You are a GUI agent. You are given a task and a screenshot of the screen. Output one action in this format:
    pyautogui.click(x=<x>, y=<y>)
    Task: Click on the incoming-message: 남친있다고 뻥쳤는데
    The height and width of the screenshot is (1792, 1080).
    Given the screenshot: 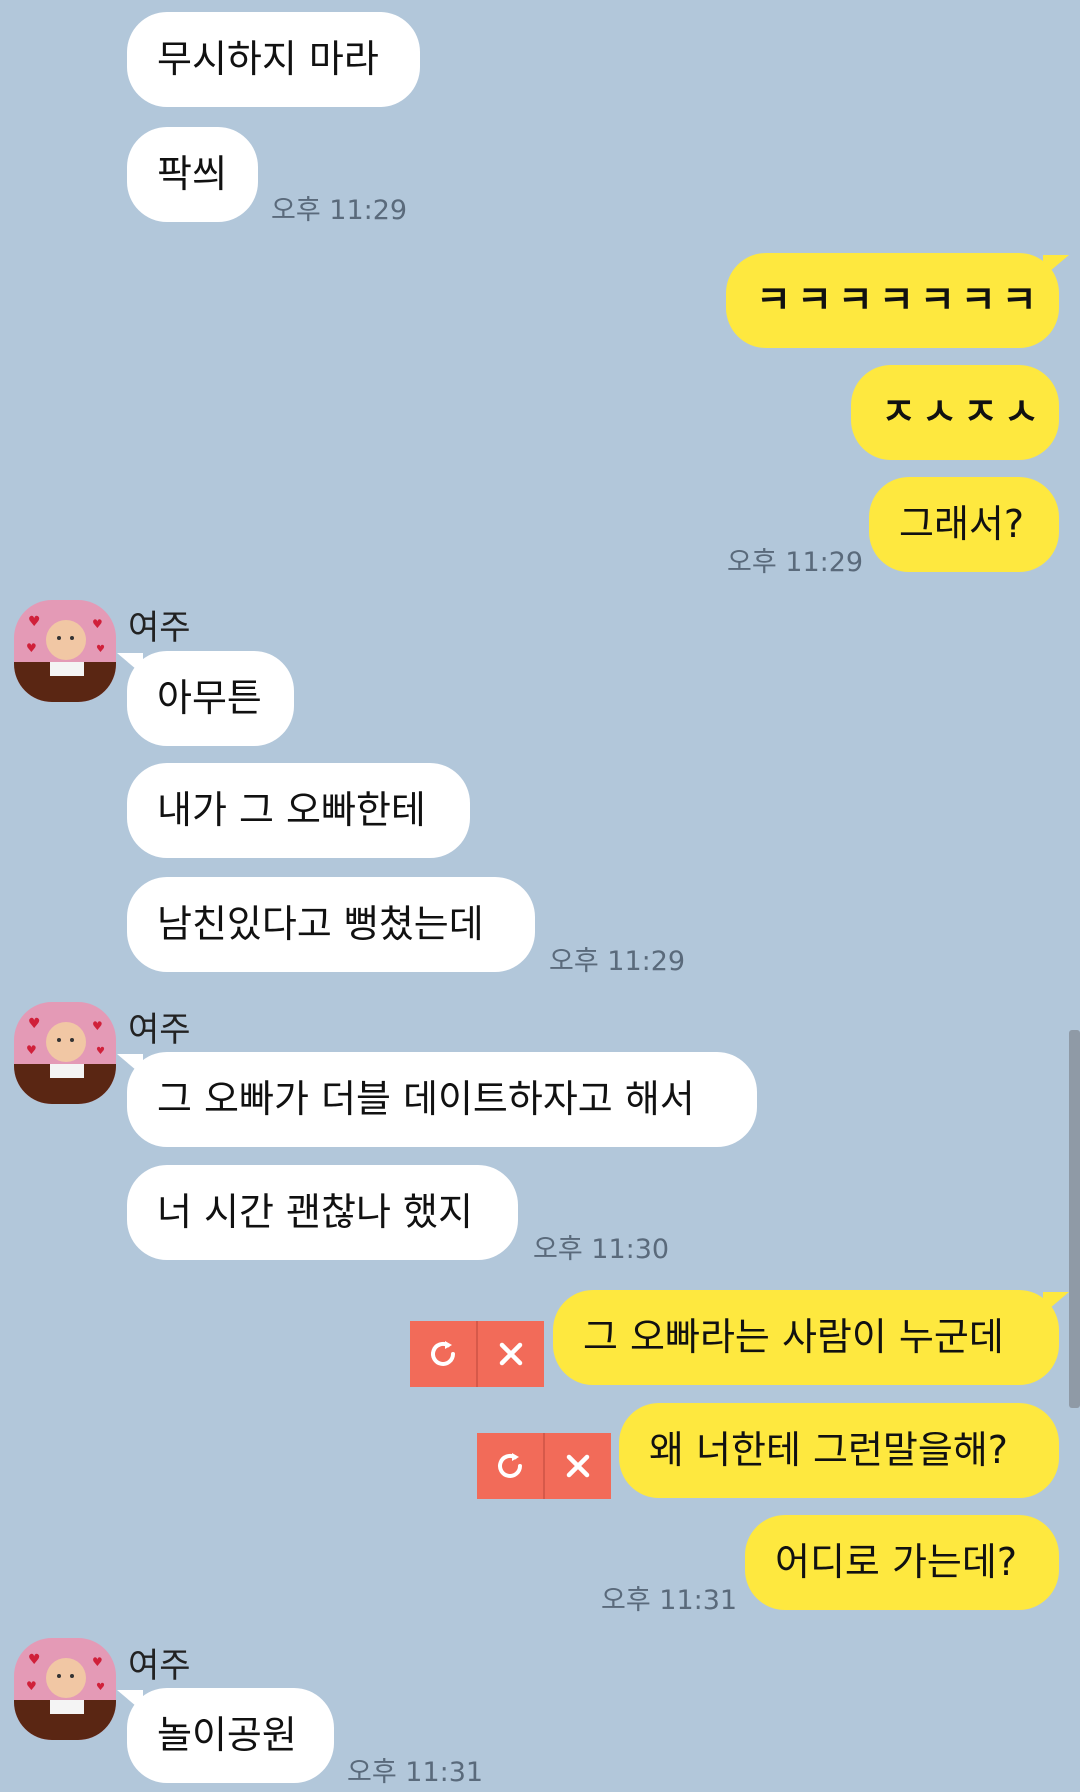 What is the action you would take?
    pyautogui.click(x=331, y=924)
    